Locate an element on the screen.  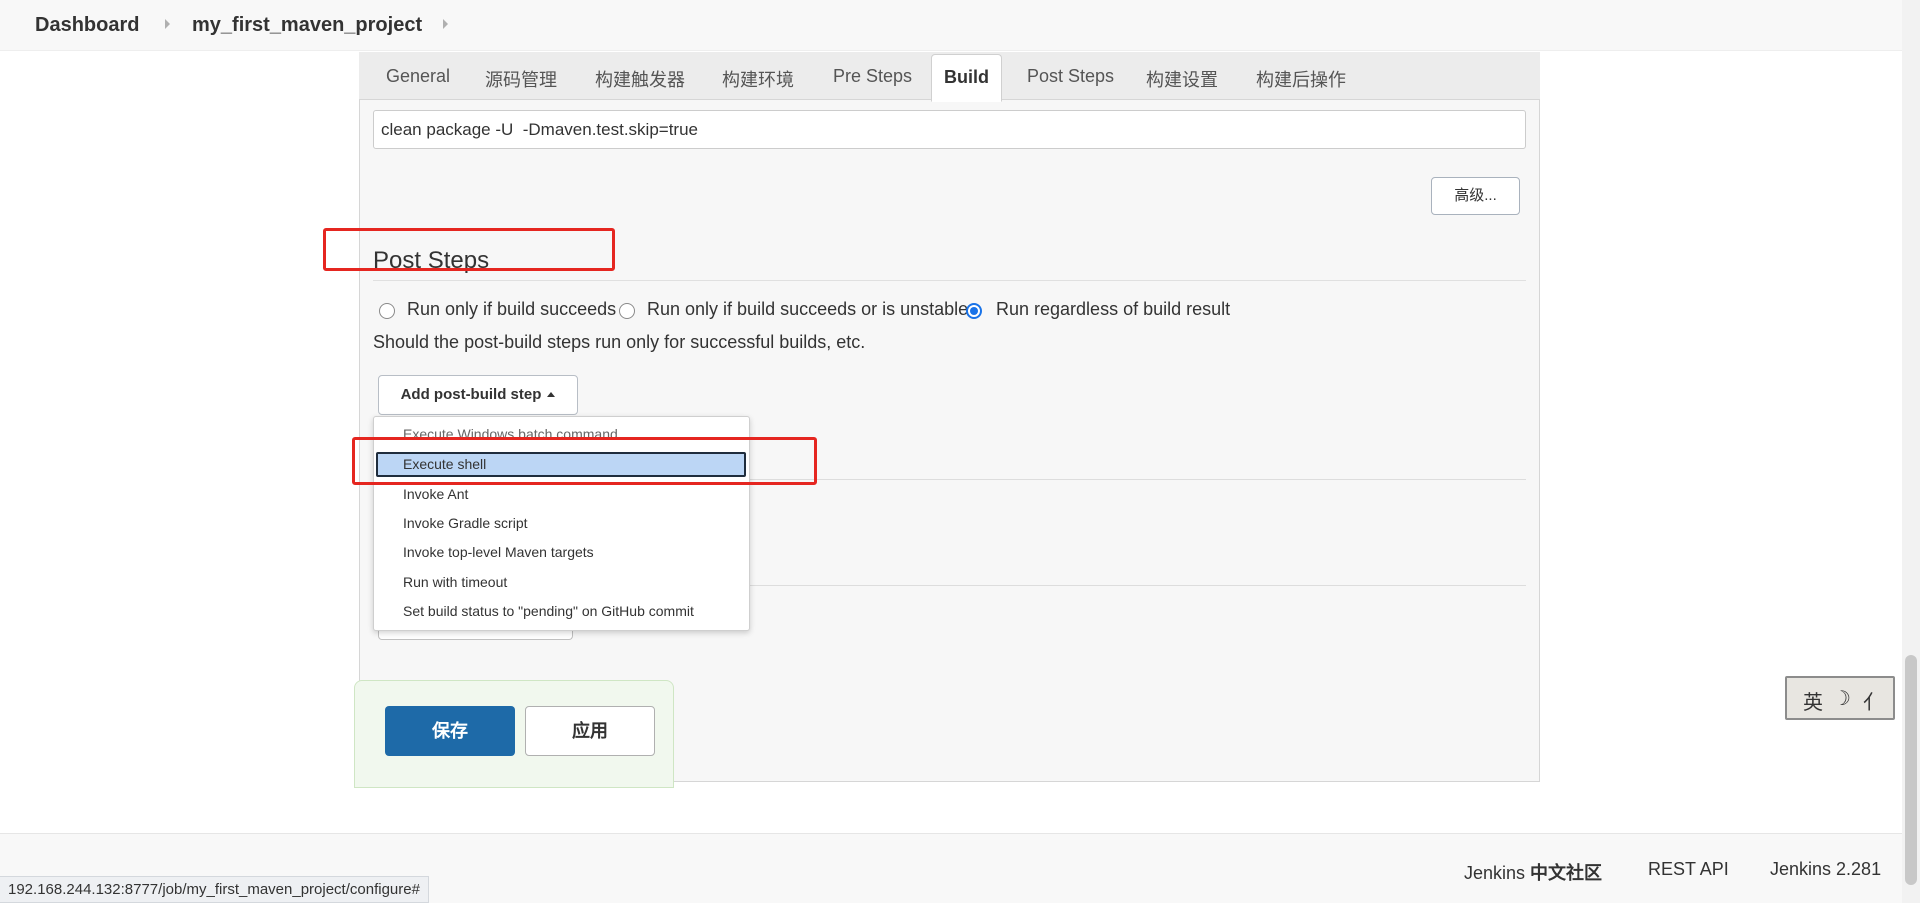
ime-halfwidth-icon: ☽ is located at coordinates (1842, 698).